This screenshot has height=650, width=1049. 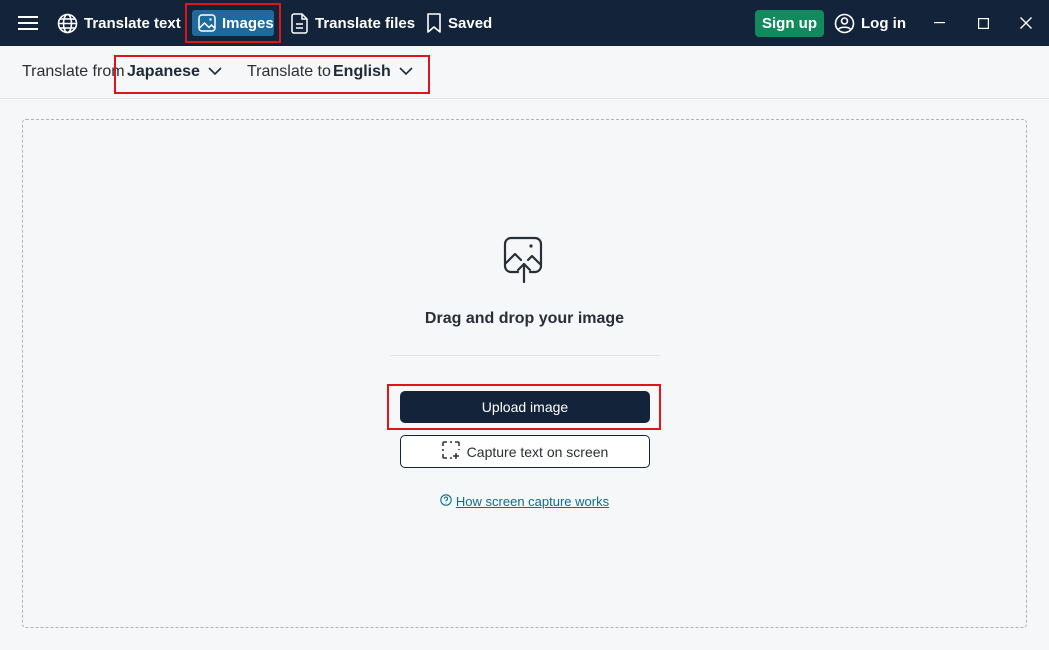 What do you see at coordinates (532, 501) in the screenshot?
I see `help-link-label: How screen capture works` at bounding box center [532, 501].